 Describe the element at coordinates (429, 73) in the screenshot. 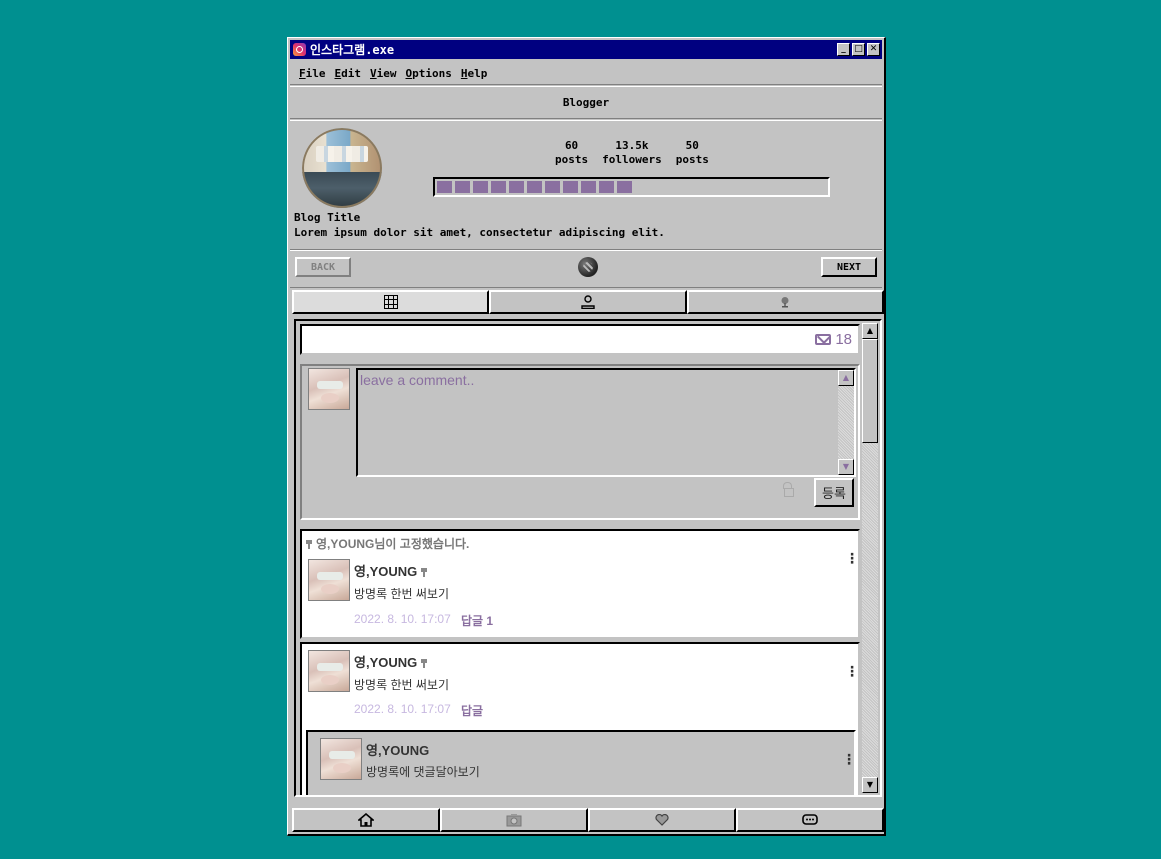

I see `menu-options: Options` at that location.